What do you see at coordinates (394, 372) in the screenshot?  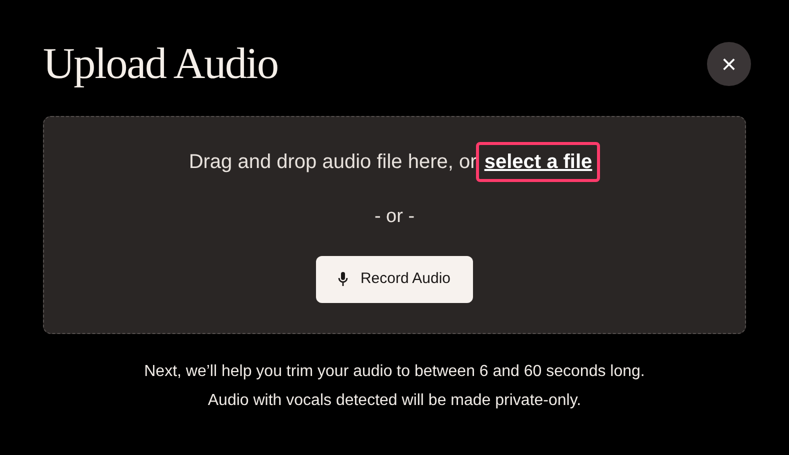 I see `info-text: Next, we’ll help you trim your audio to between 6 and 60 seconds long.` at bounding box center [394, 372].